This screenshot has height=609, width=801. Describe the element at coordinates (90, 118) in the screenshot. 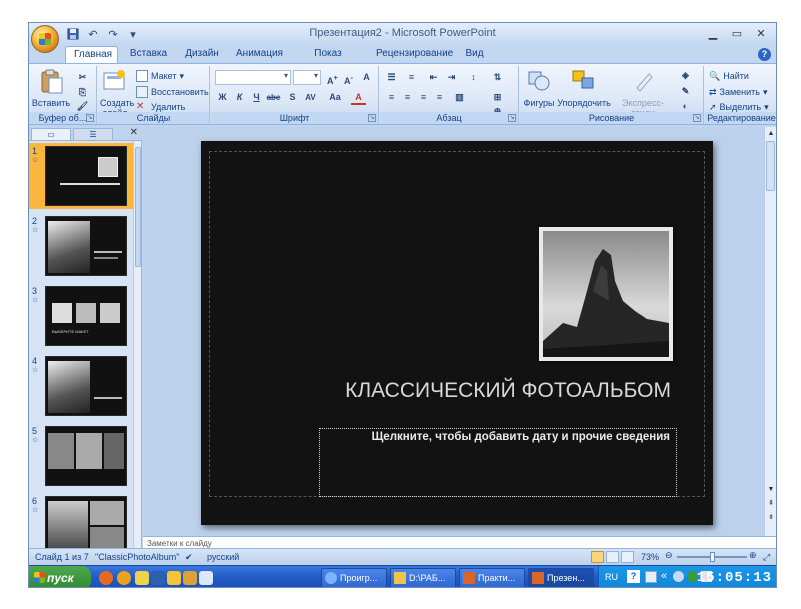

I see `clipboard-launcher-icon: ↘` at that location.